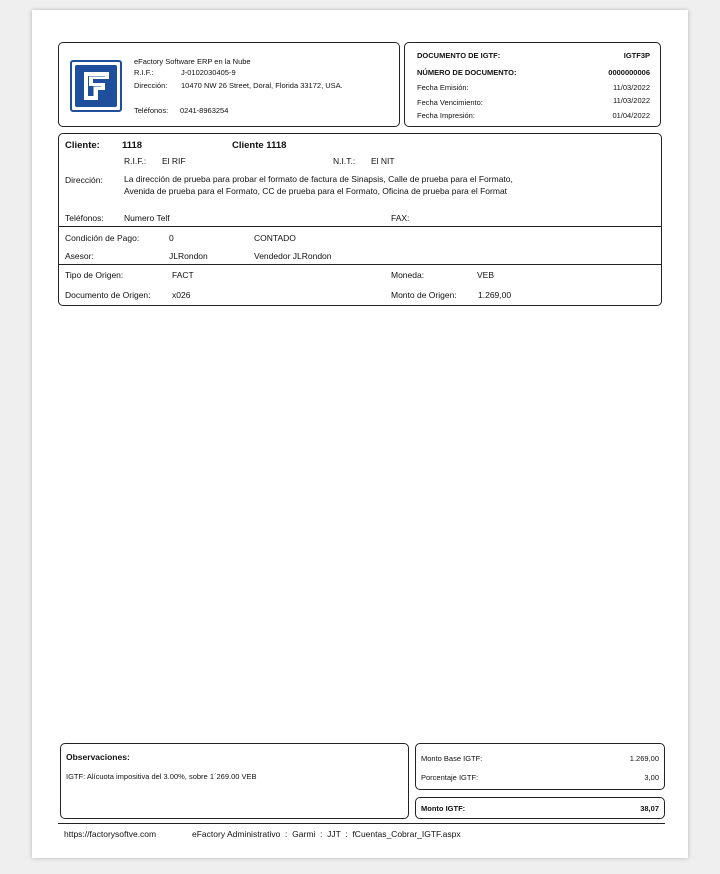 The image size is (720, 874). I want to click on origin-doc-label: Documento de Origen:, so click(108, 295).